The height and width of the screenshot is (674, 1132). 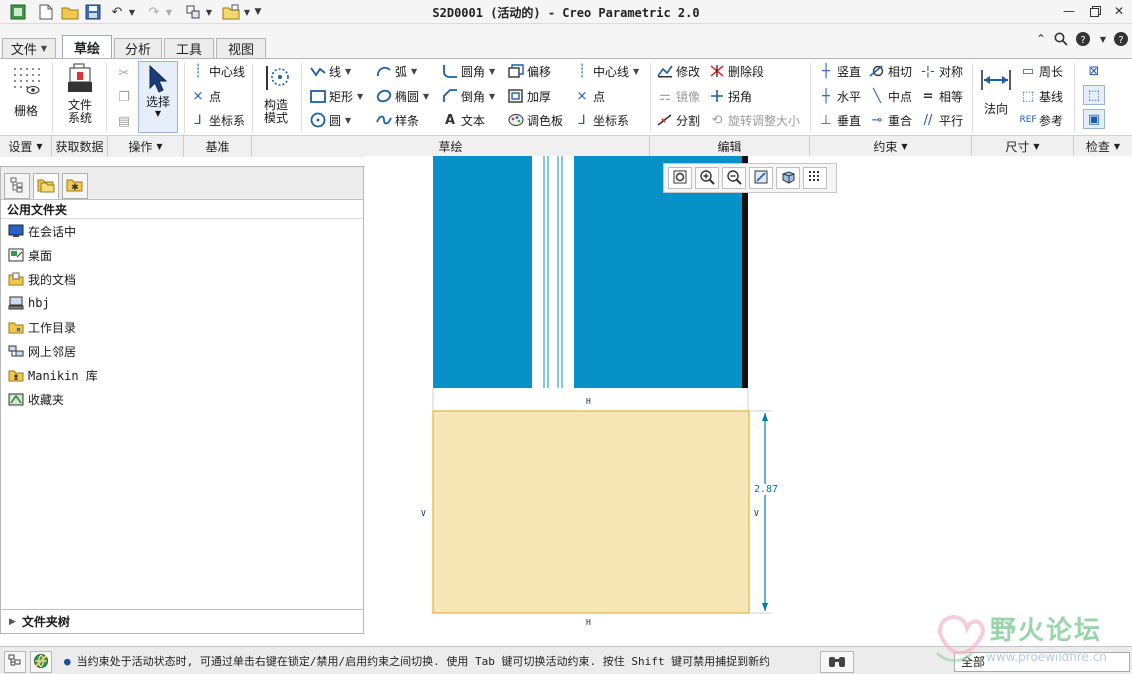 I want to click on refit-button, so click(x=680, y=178).